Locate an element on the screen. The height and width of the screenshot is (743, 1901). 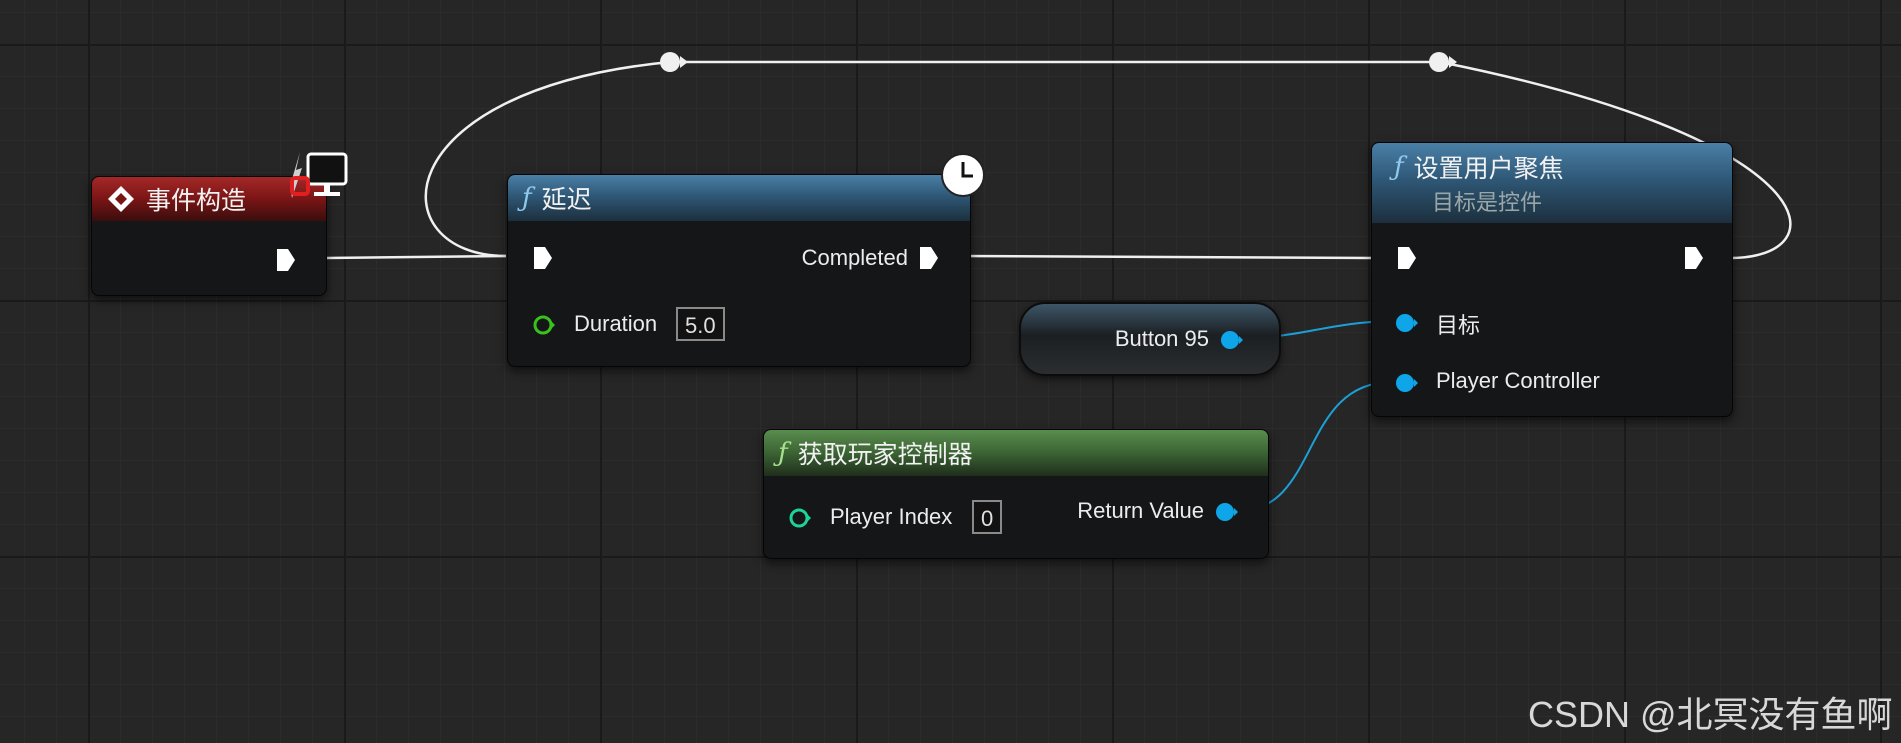
player-index-input: 0 is located at coordinates (987, 517).